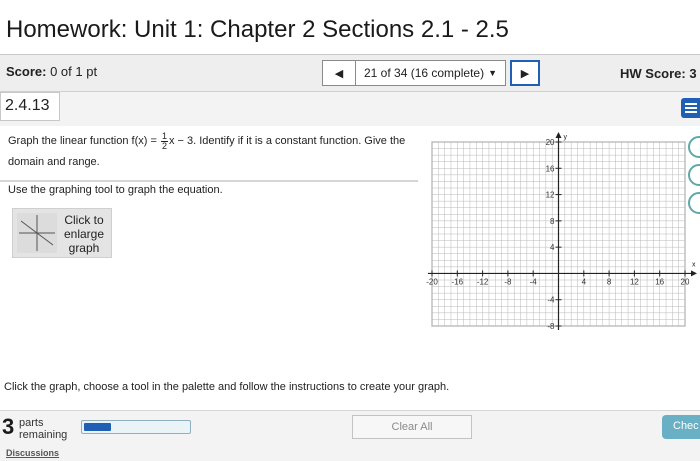 The height and width of the screenshot is (461, 700). I want to click on question-navigator: ◀ 21 of 34 (16 complete) ▼ ▶, so click(431, 73).